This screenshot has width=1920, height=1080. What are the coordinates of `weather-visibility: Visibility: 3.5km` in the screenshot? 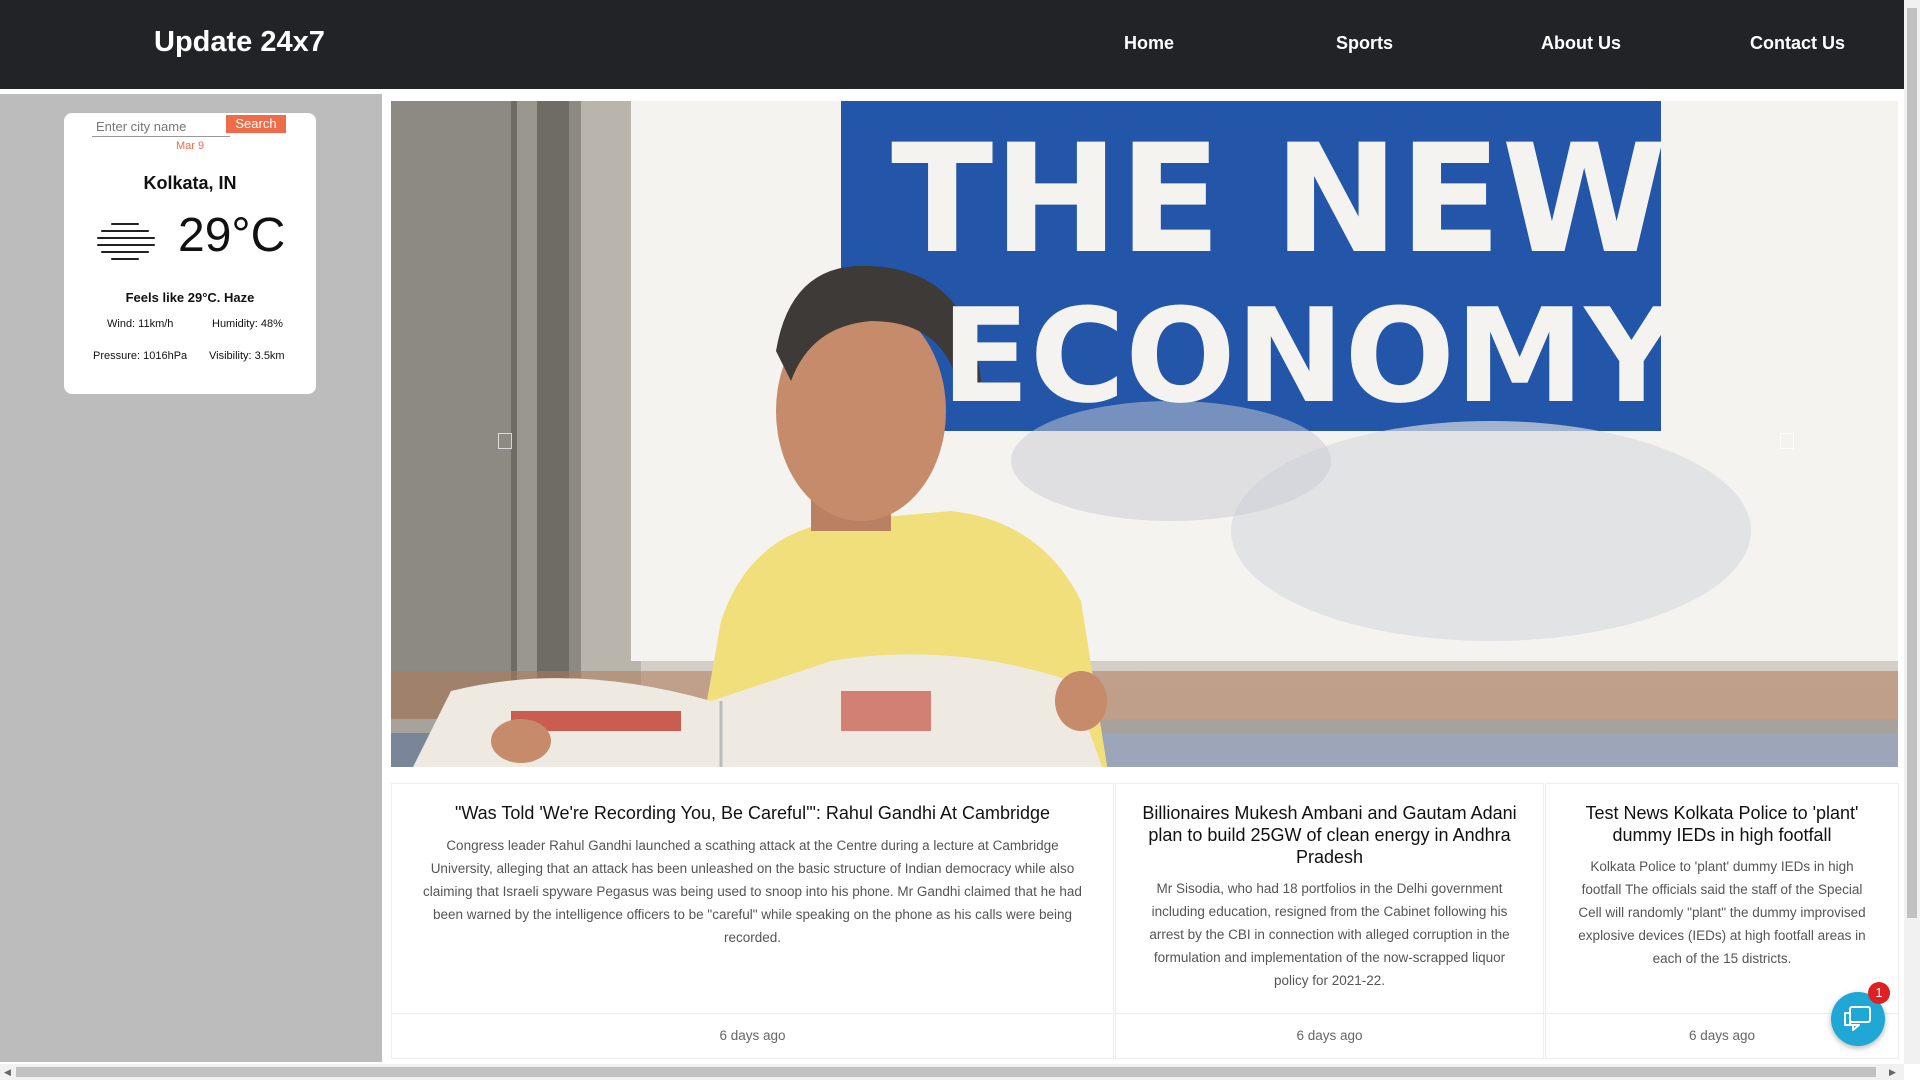 It's located at (247, 356).